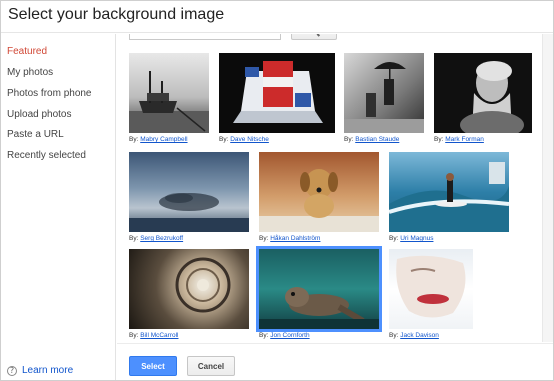 The height and width of the screenshot is (381, 554). Describe the element at coordinates (211, 366) in the screenshot. I see `cancel-button: Cancel` at that location.